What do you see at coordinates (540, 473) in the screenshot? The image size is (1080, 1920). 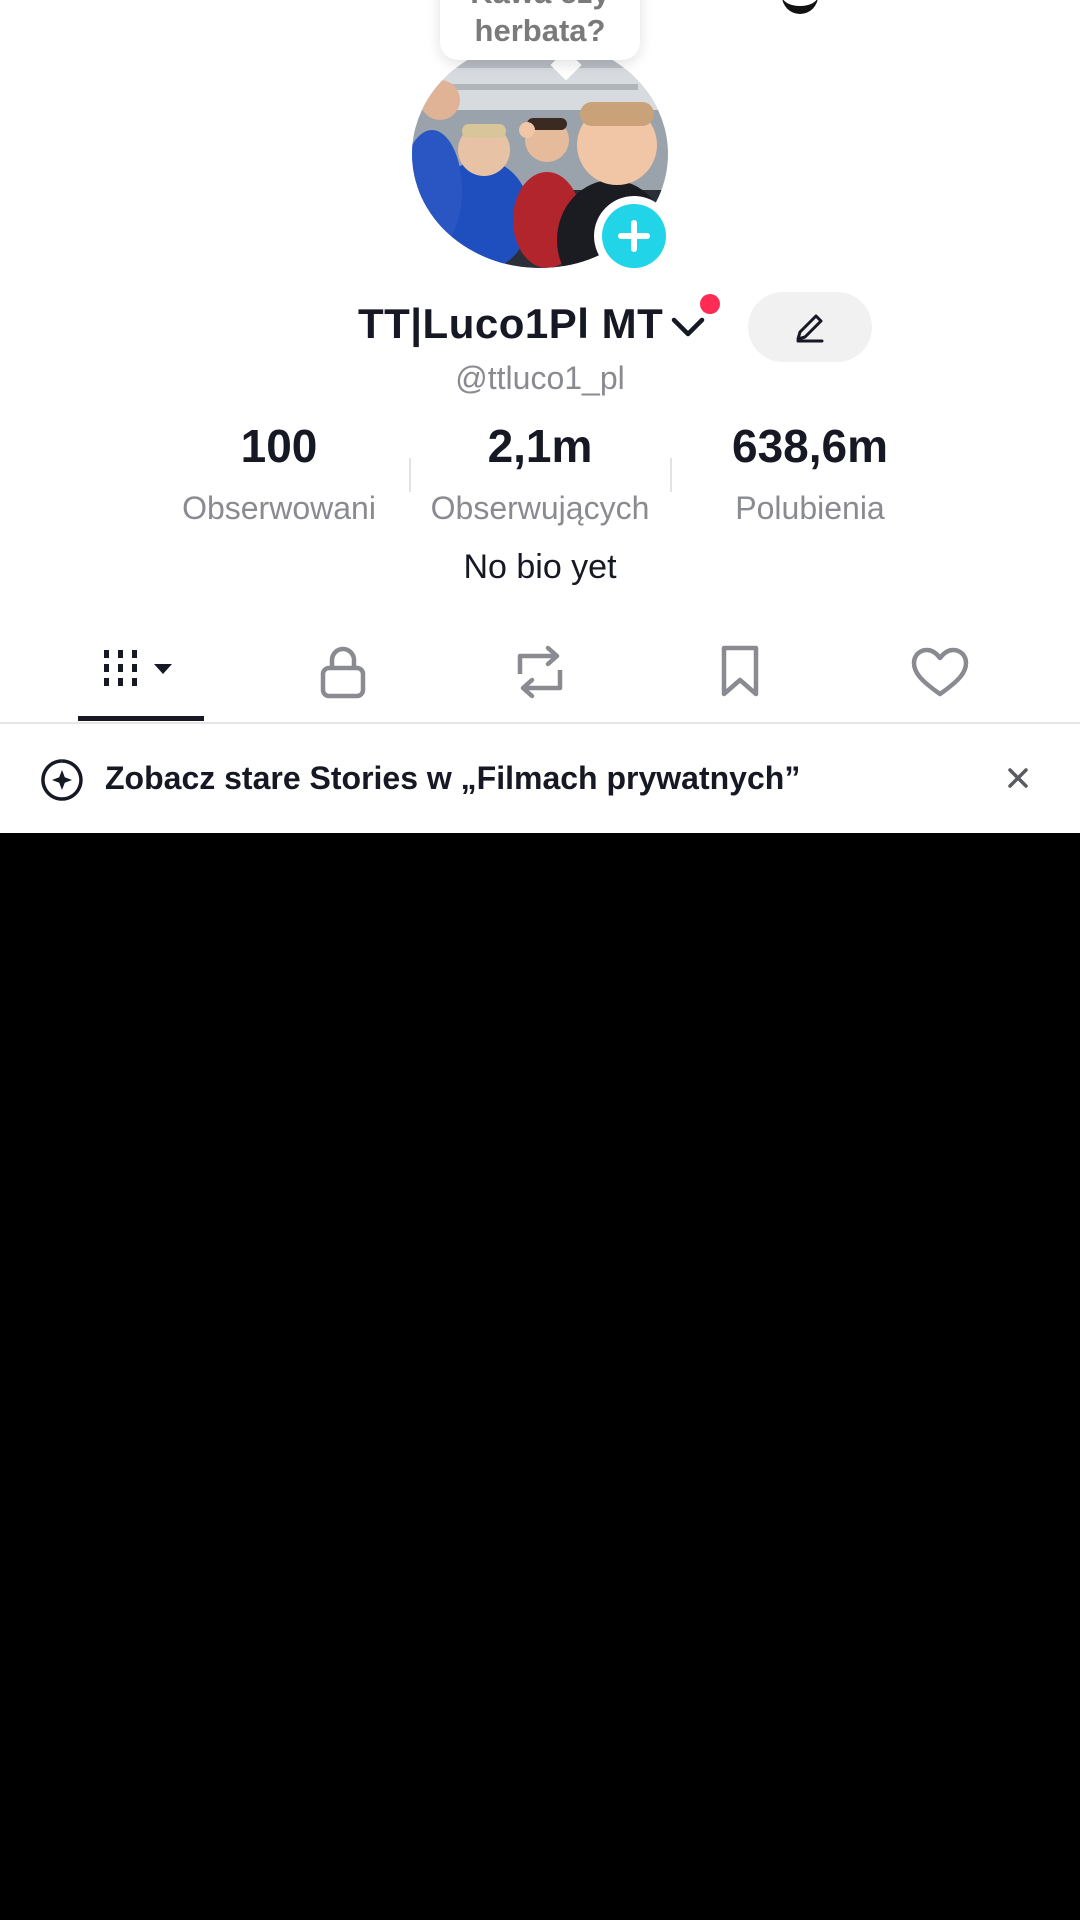 I see `stat-followers: 2,1m Obserwujących` at bounding box center [540, 473].